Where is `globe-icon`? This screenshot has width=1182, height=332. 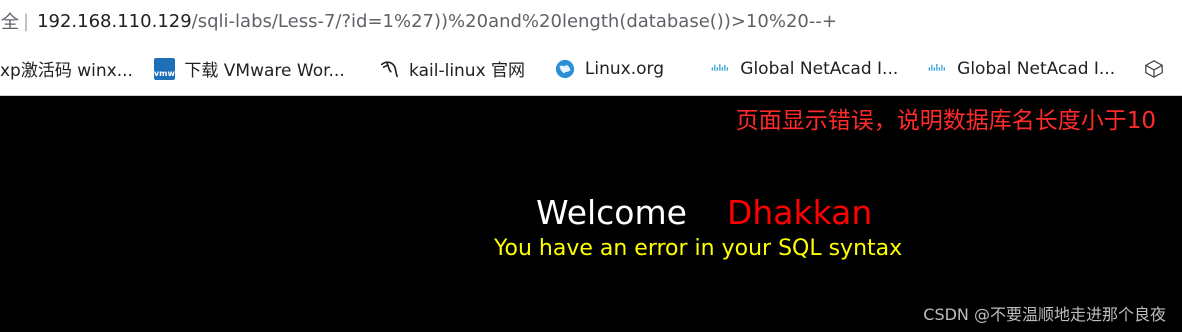 globe-icon is located at coordinates (565, 69).